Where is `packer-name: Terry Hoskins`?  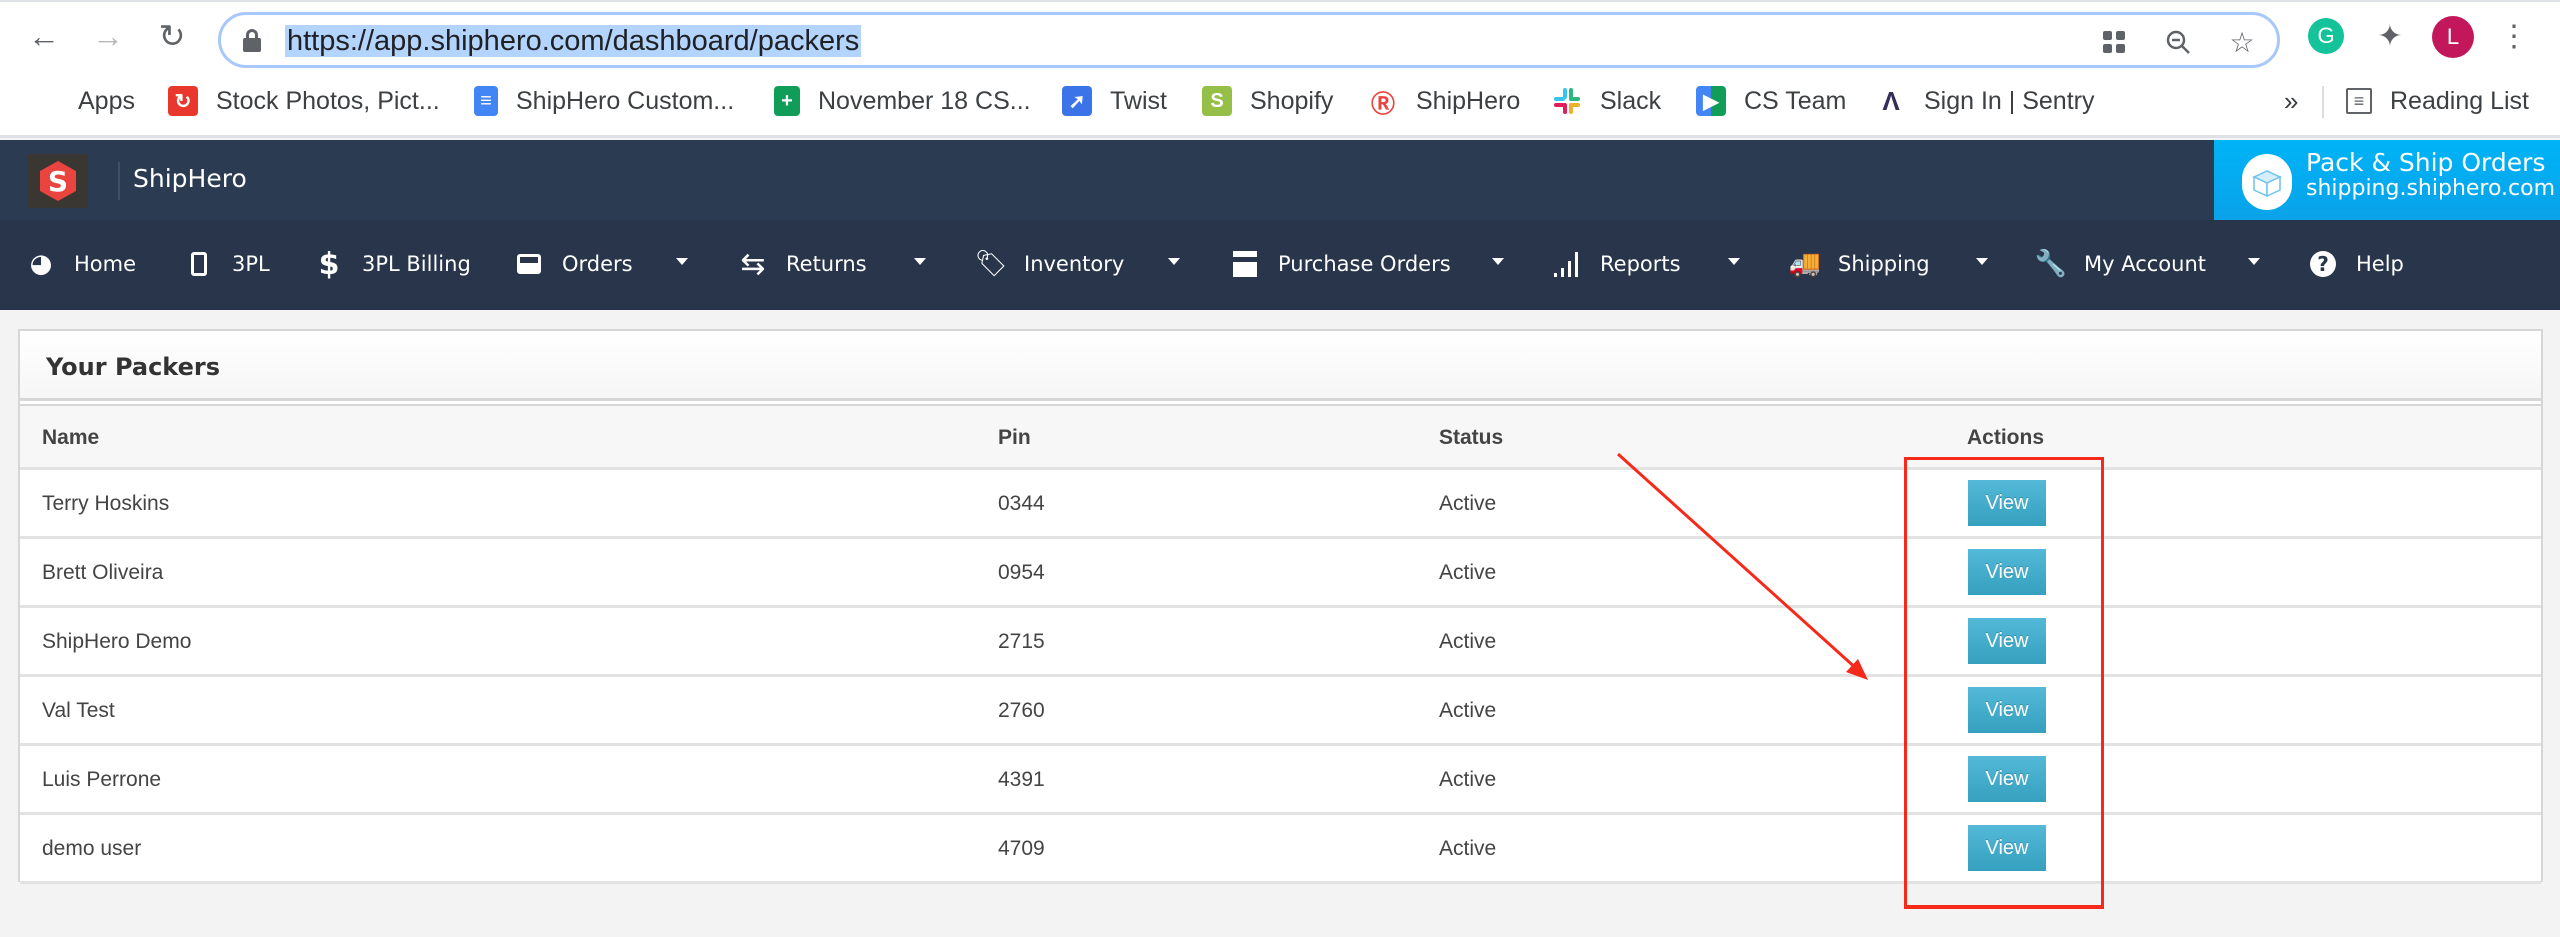 packer-name: Terry Hoskins is located at coordinates (106, 503).